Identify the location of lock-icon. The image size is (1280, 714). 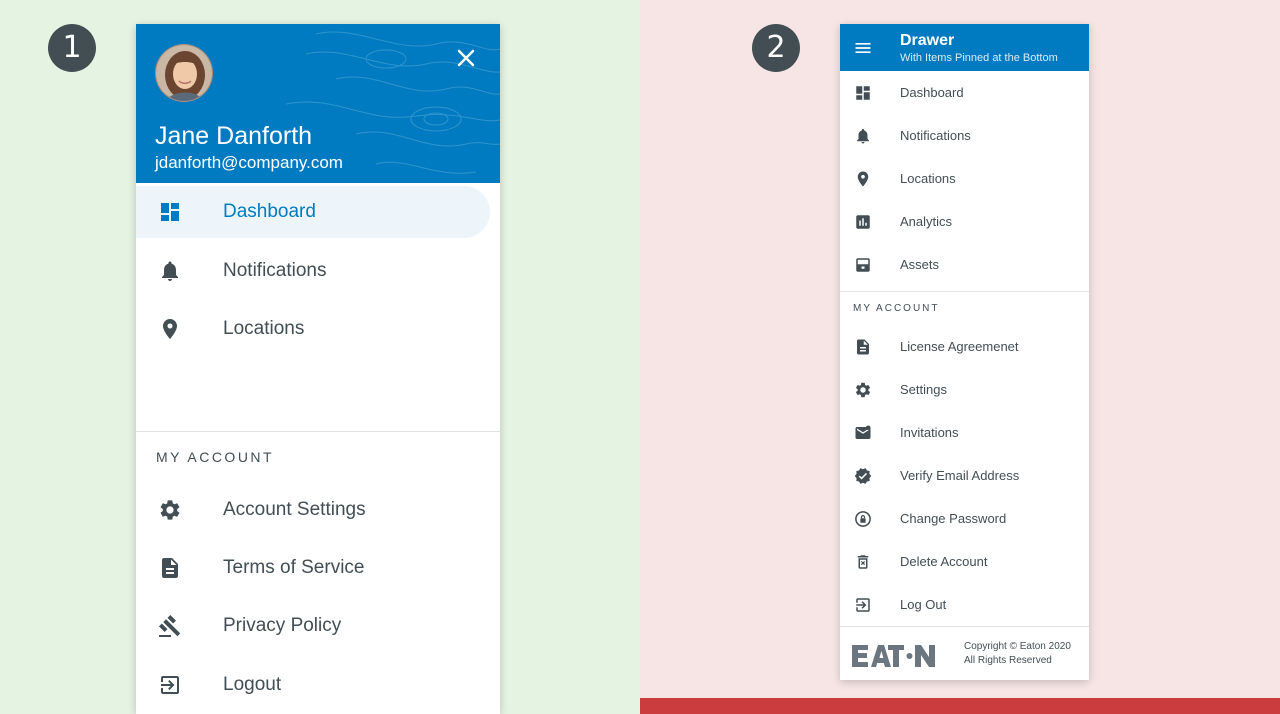
(863, 518).